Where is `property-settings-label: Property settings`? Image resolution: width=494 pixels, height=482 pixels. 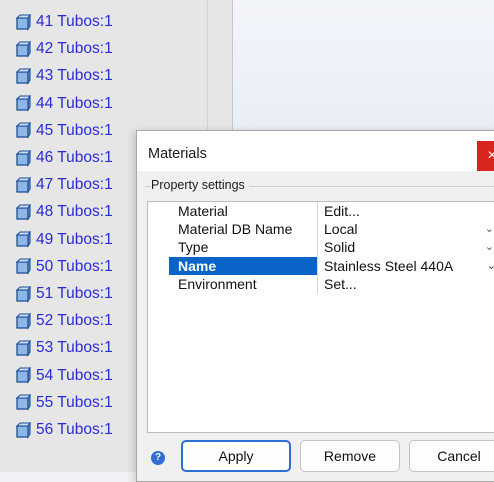
property-settings-label: Property settings is located at coordinates (200, 185).